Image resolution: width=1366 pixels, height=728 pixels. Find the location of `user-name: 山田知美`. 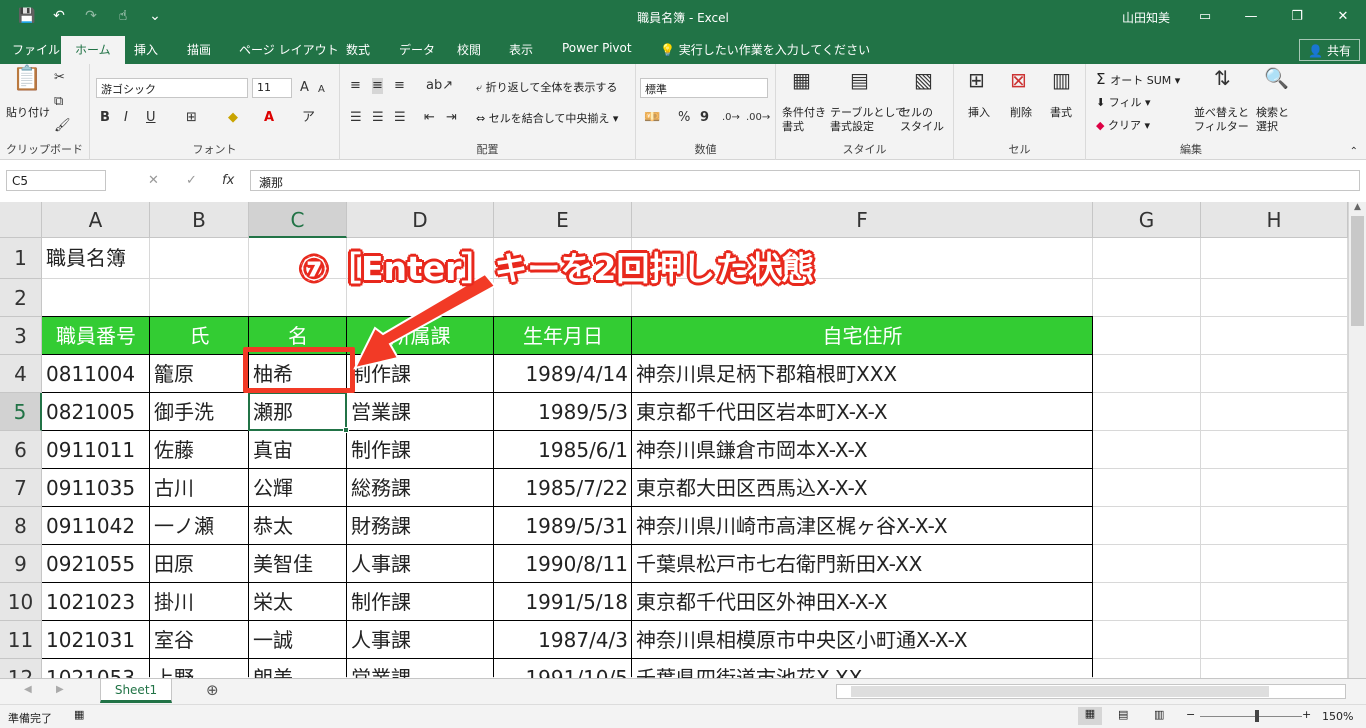

user-name: 山田知美 is located at coordinates (1146, 17).